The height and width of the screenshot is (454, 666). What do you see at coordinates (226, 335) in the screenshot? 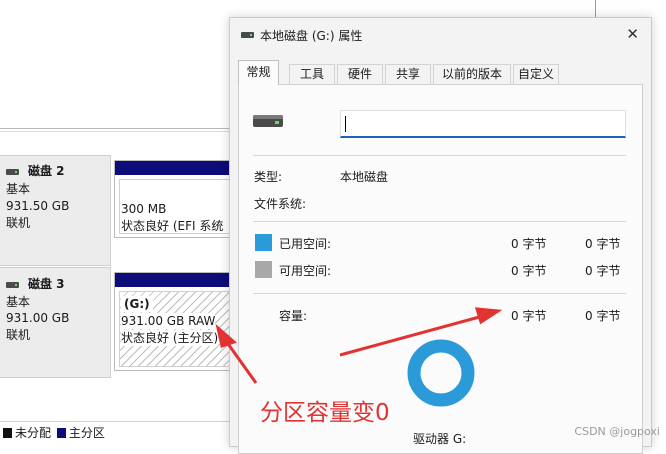
I see `arrow-head-partition` at bounding box center [226, 335].